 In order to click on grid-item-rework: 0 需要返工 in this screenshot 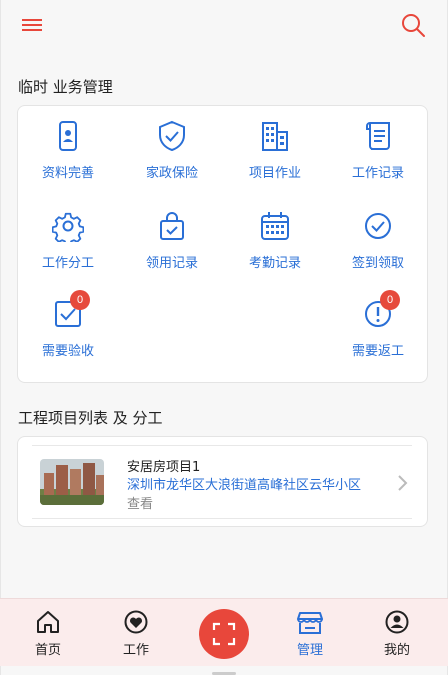, I will do `click(378, 334)`.